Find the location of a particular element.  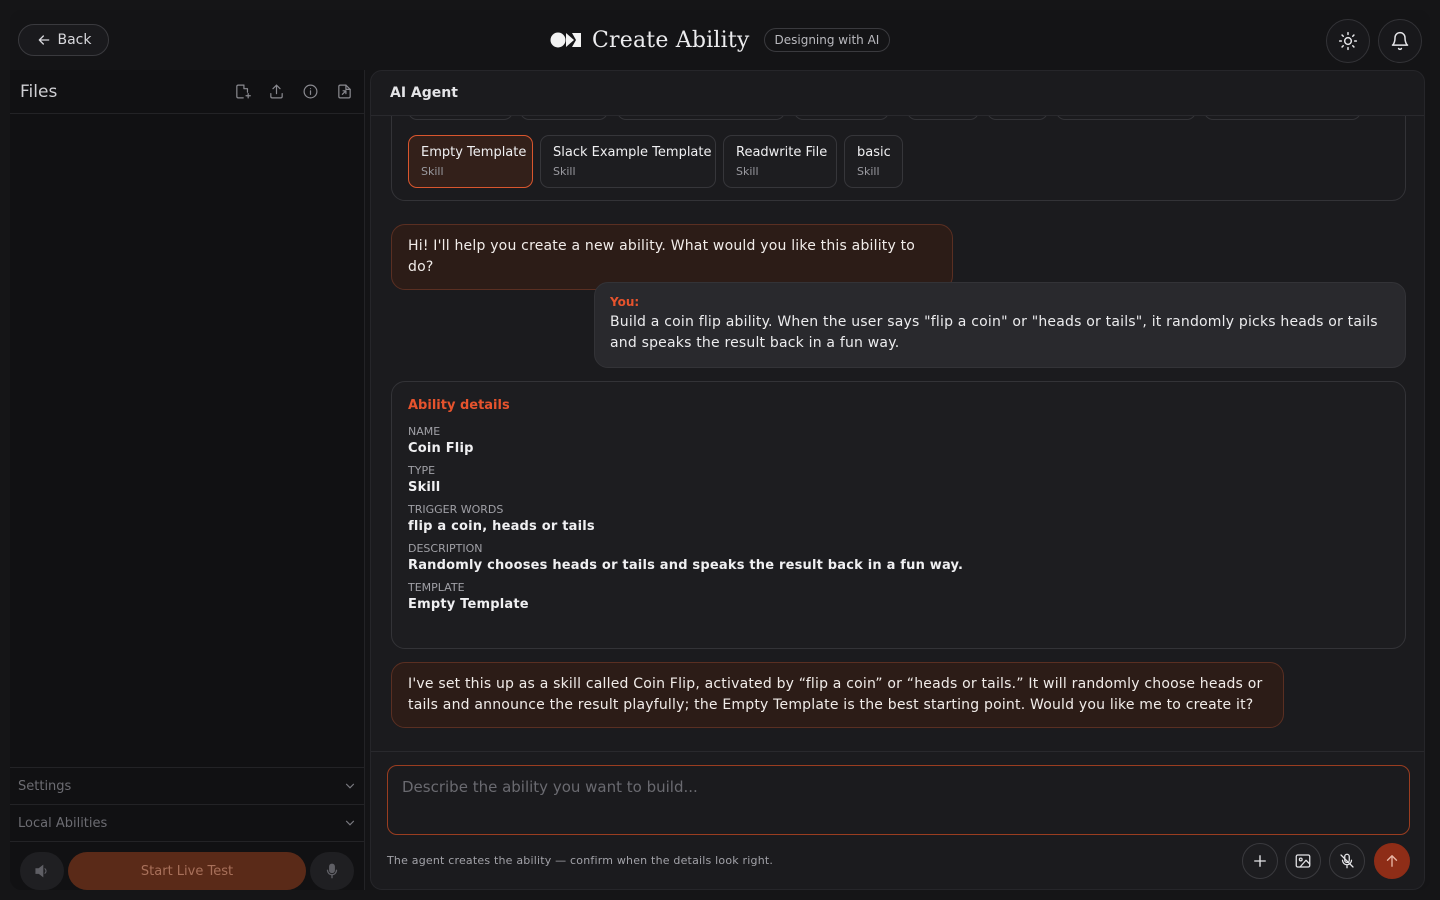

prompt-box is located at coordinates (898, 800).